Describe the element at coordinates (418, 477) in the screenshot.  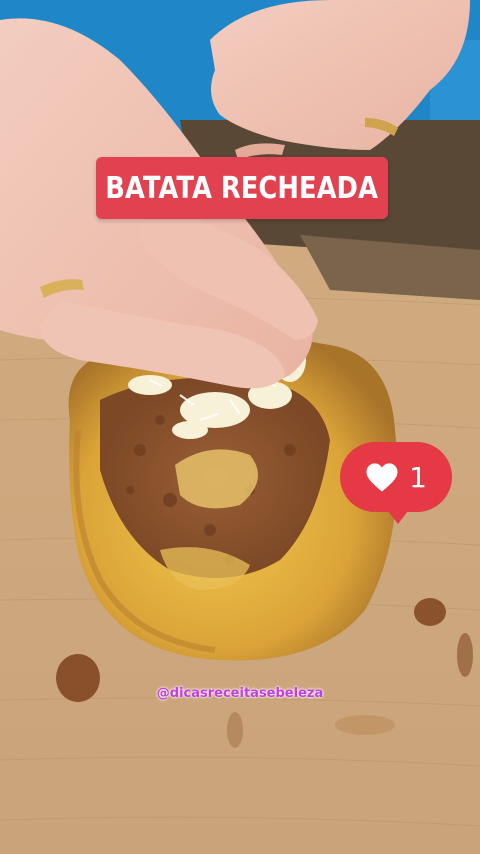
I see `like-count: 1` at that location.